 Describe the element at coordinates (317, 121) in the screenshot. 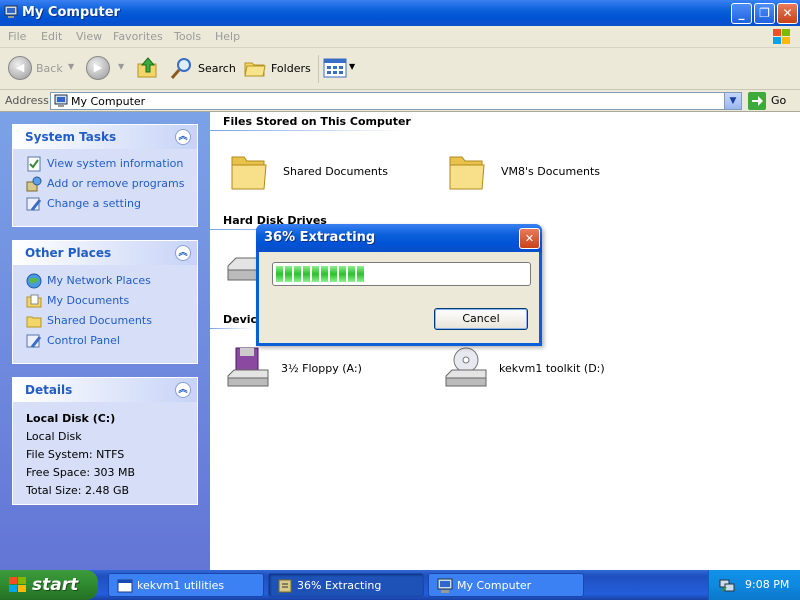

I see `files-group-header: Files Stored on This Computer` at that location.